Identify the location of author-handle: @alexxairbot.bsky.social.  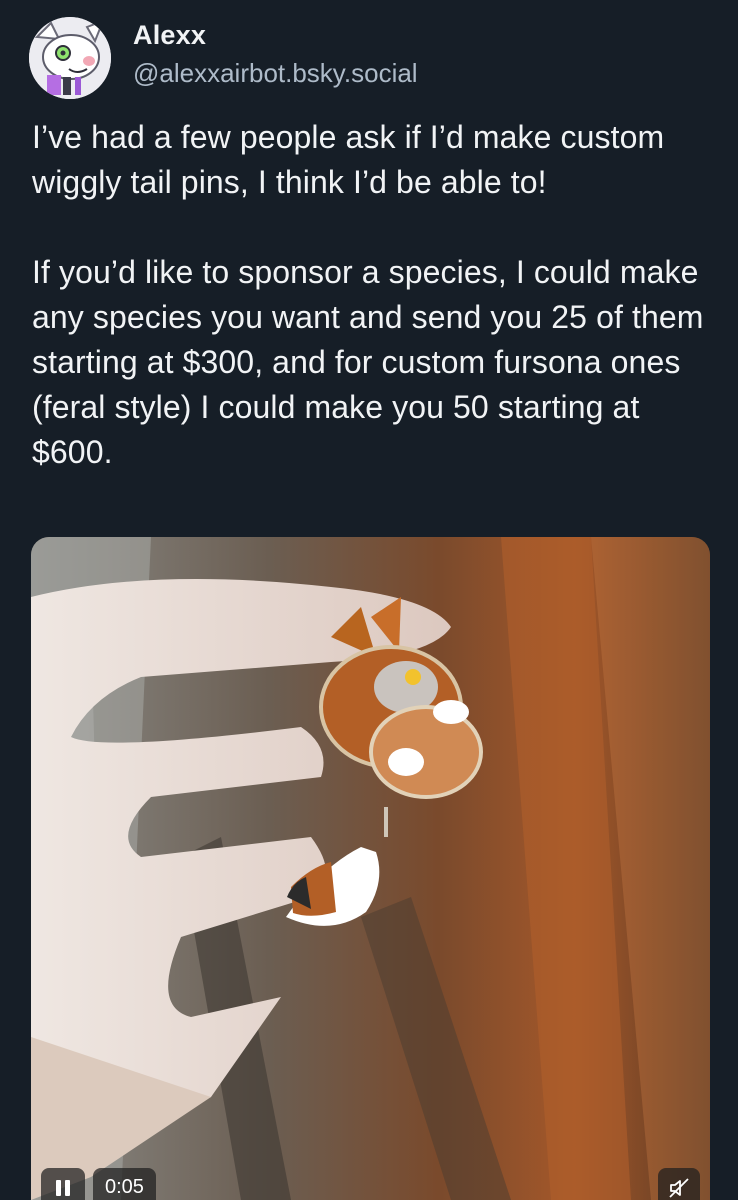
(275, 73).